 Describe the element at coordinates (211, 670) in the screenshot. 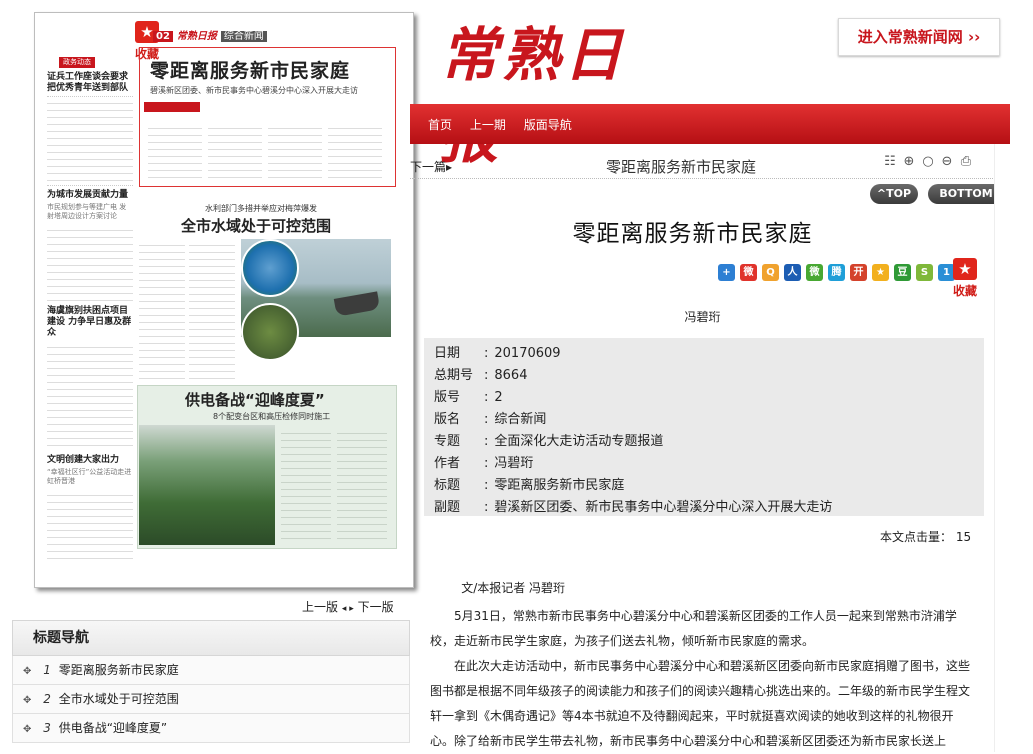

I see `title-nav-item: ✥ 1 零距离服务新市民家庭` at that location.